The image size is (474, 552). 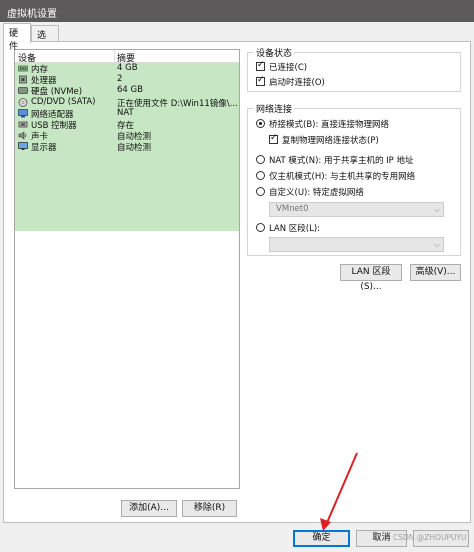 What do you see at coordinates (329, 124) in the screenshot?
I see `bridged-label: 桥接模式(B): 直接连接物理网络` at bounding box center [329, 124].